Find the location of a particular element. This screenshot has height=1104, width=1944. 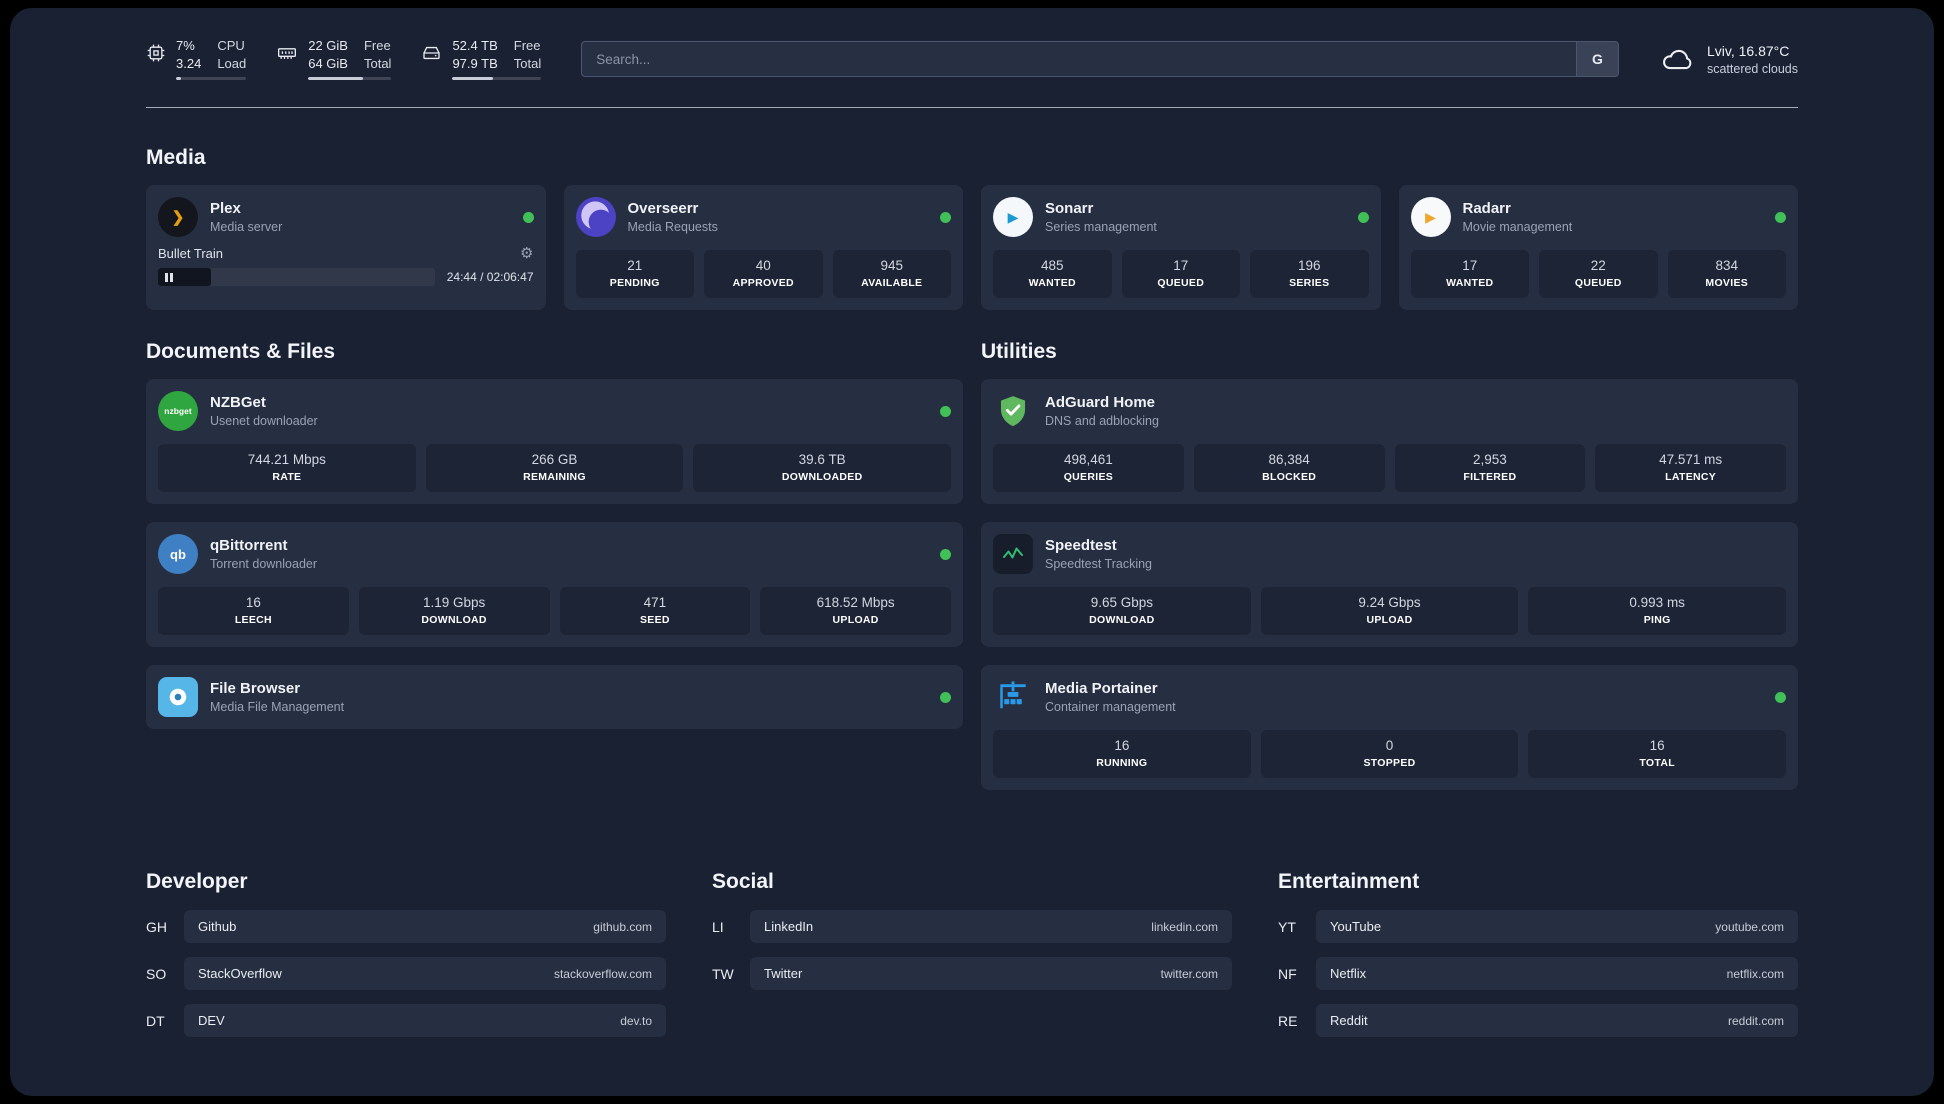

stat-tile: 266 GB REMAINING is located at coordinates (554, 468).